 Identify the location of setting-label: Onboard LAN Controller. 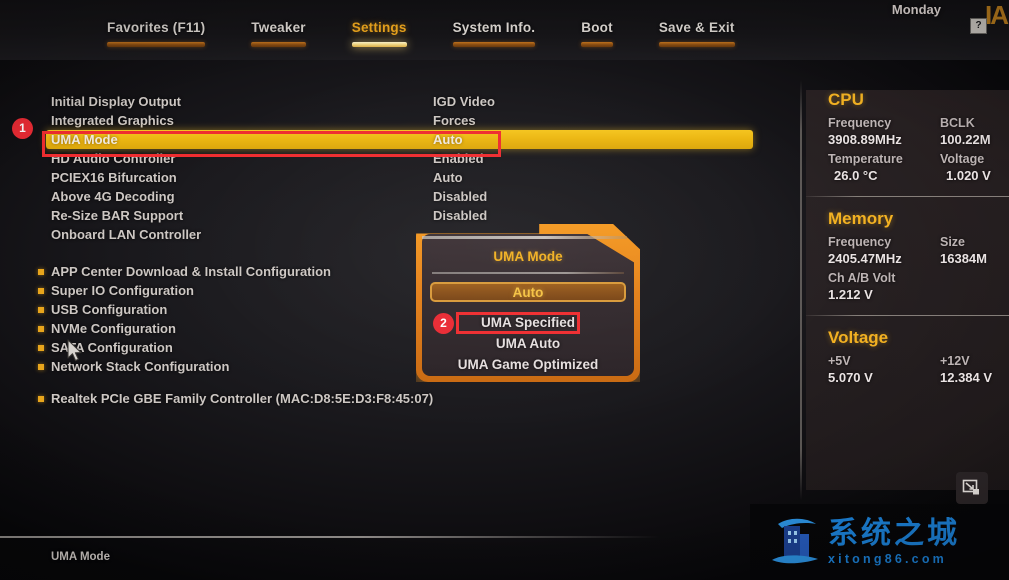
(126, 234).